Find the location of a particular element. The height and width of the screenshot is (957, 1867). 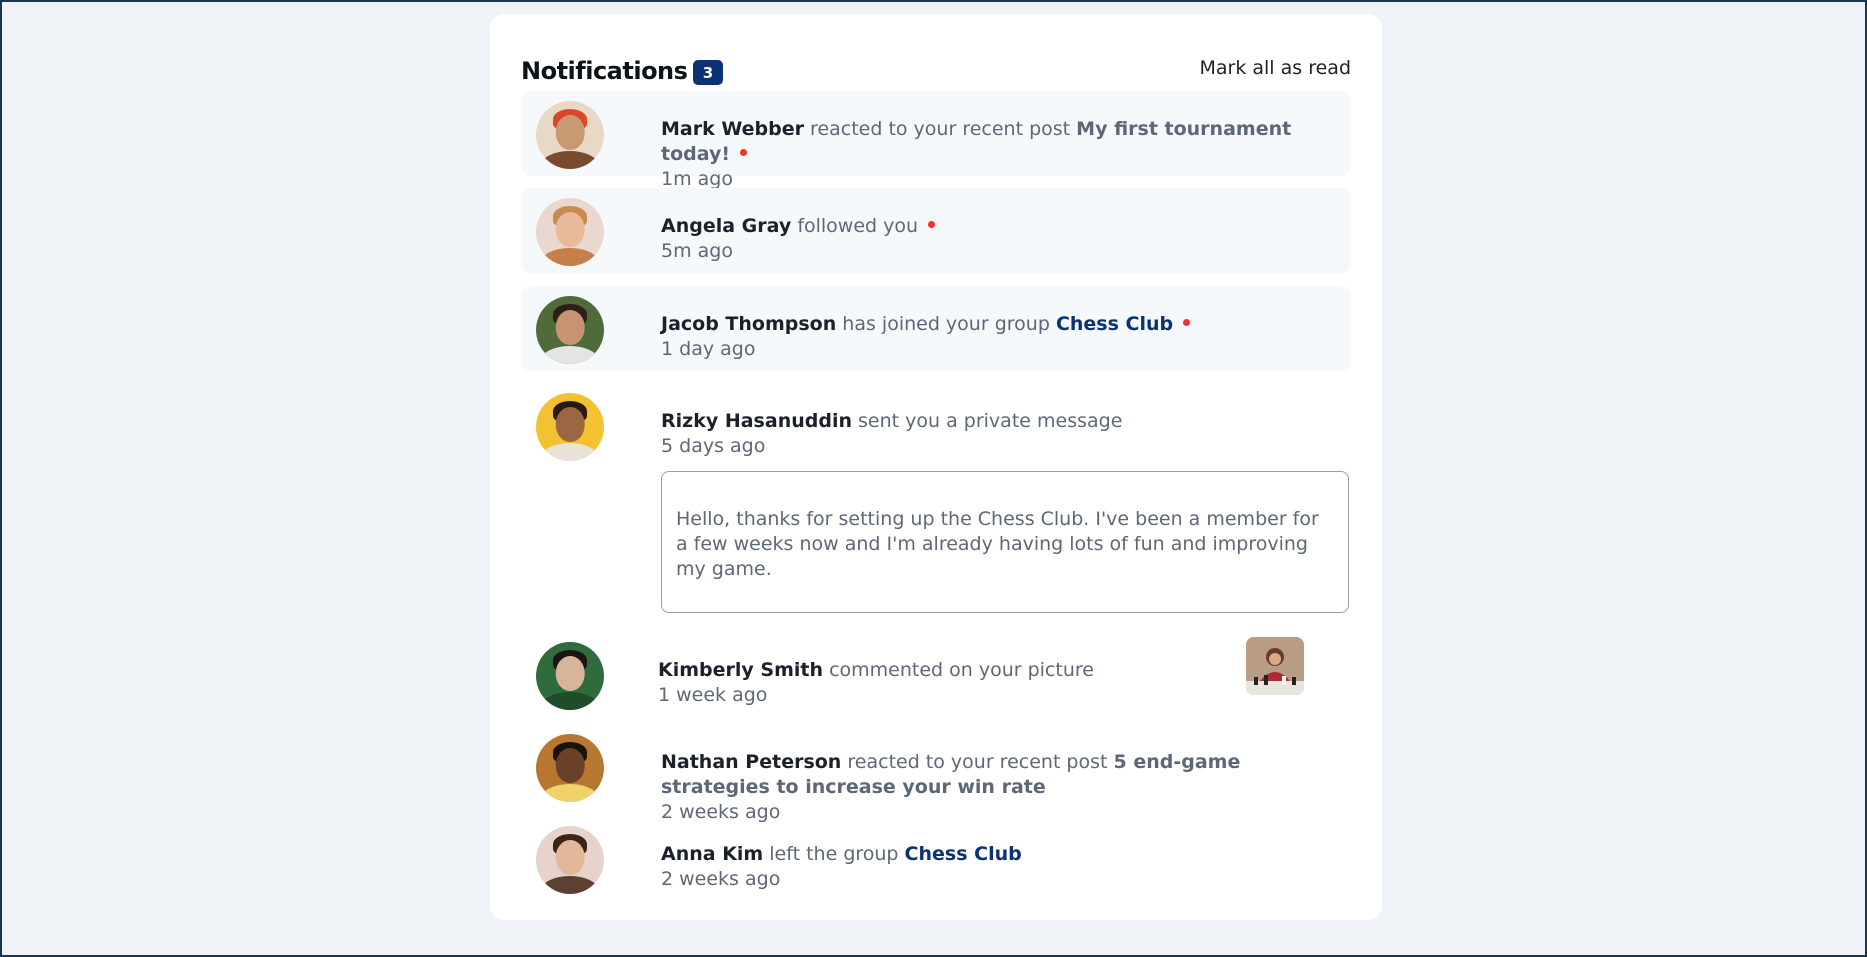

notification-action: sent you a private message is located at coordinates (990, 421).